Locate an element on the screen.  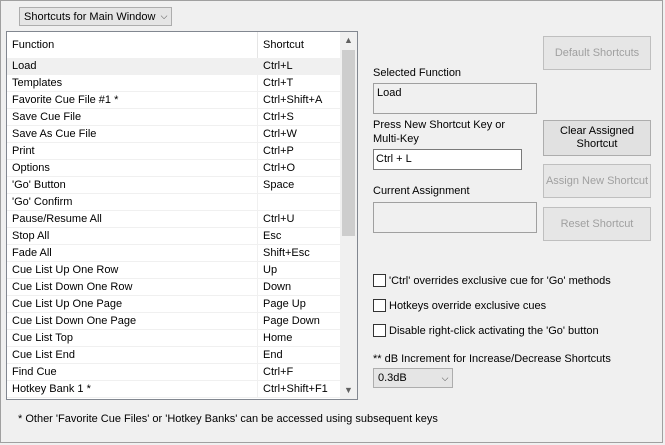
db-increment-value: 0.3dB is located at coordinates (392, 378).